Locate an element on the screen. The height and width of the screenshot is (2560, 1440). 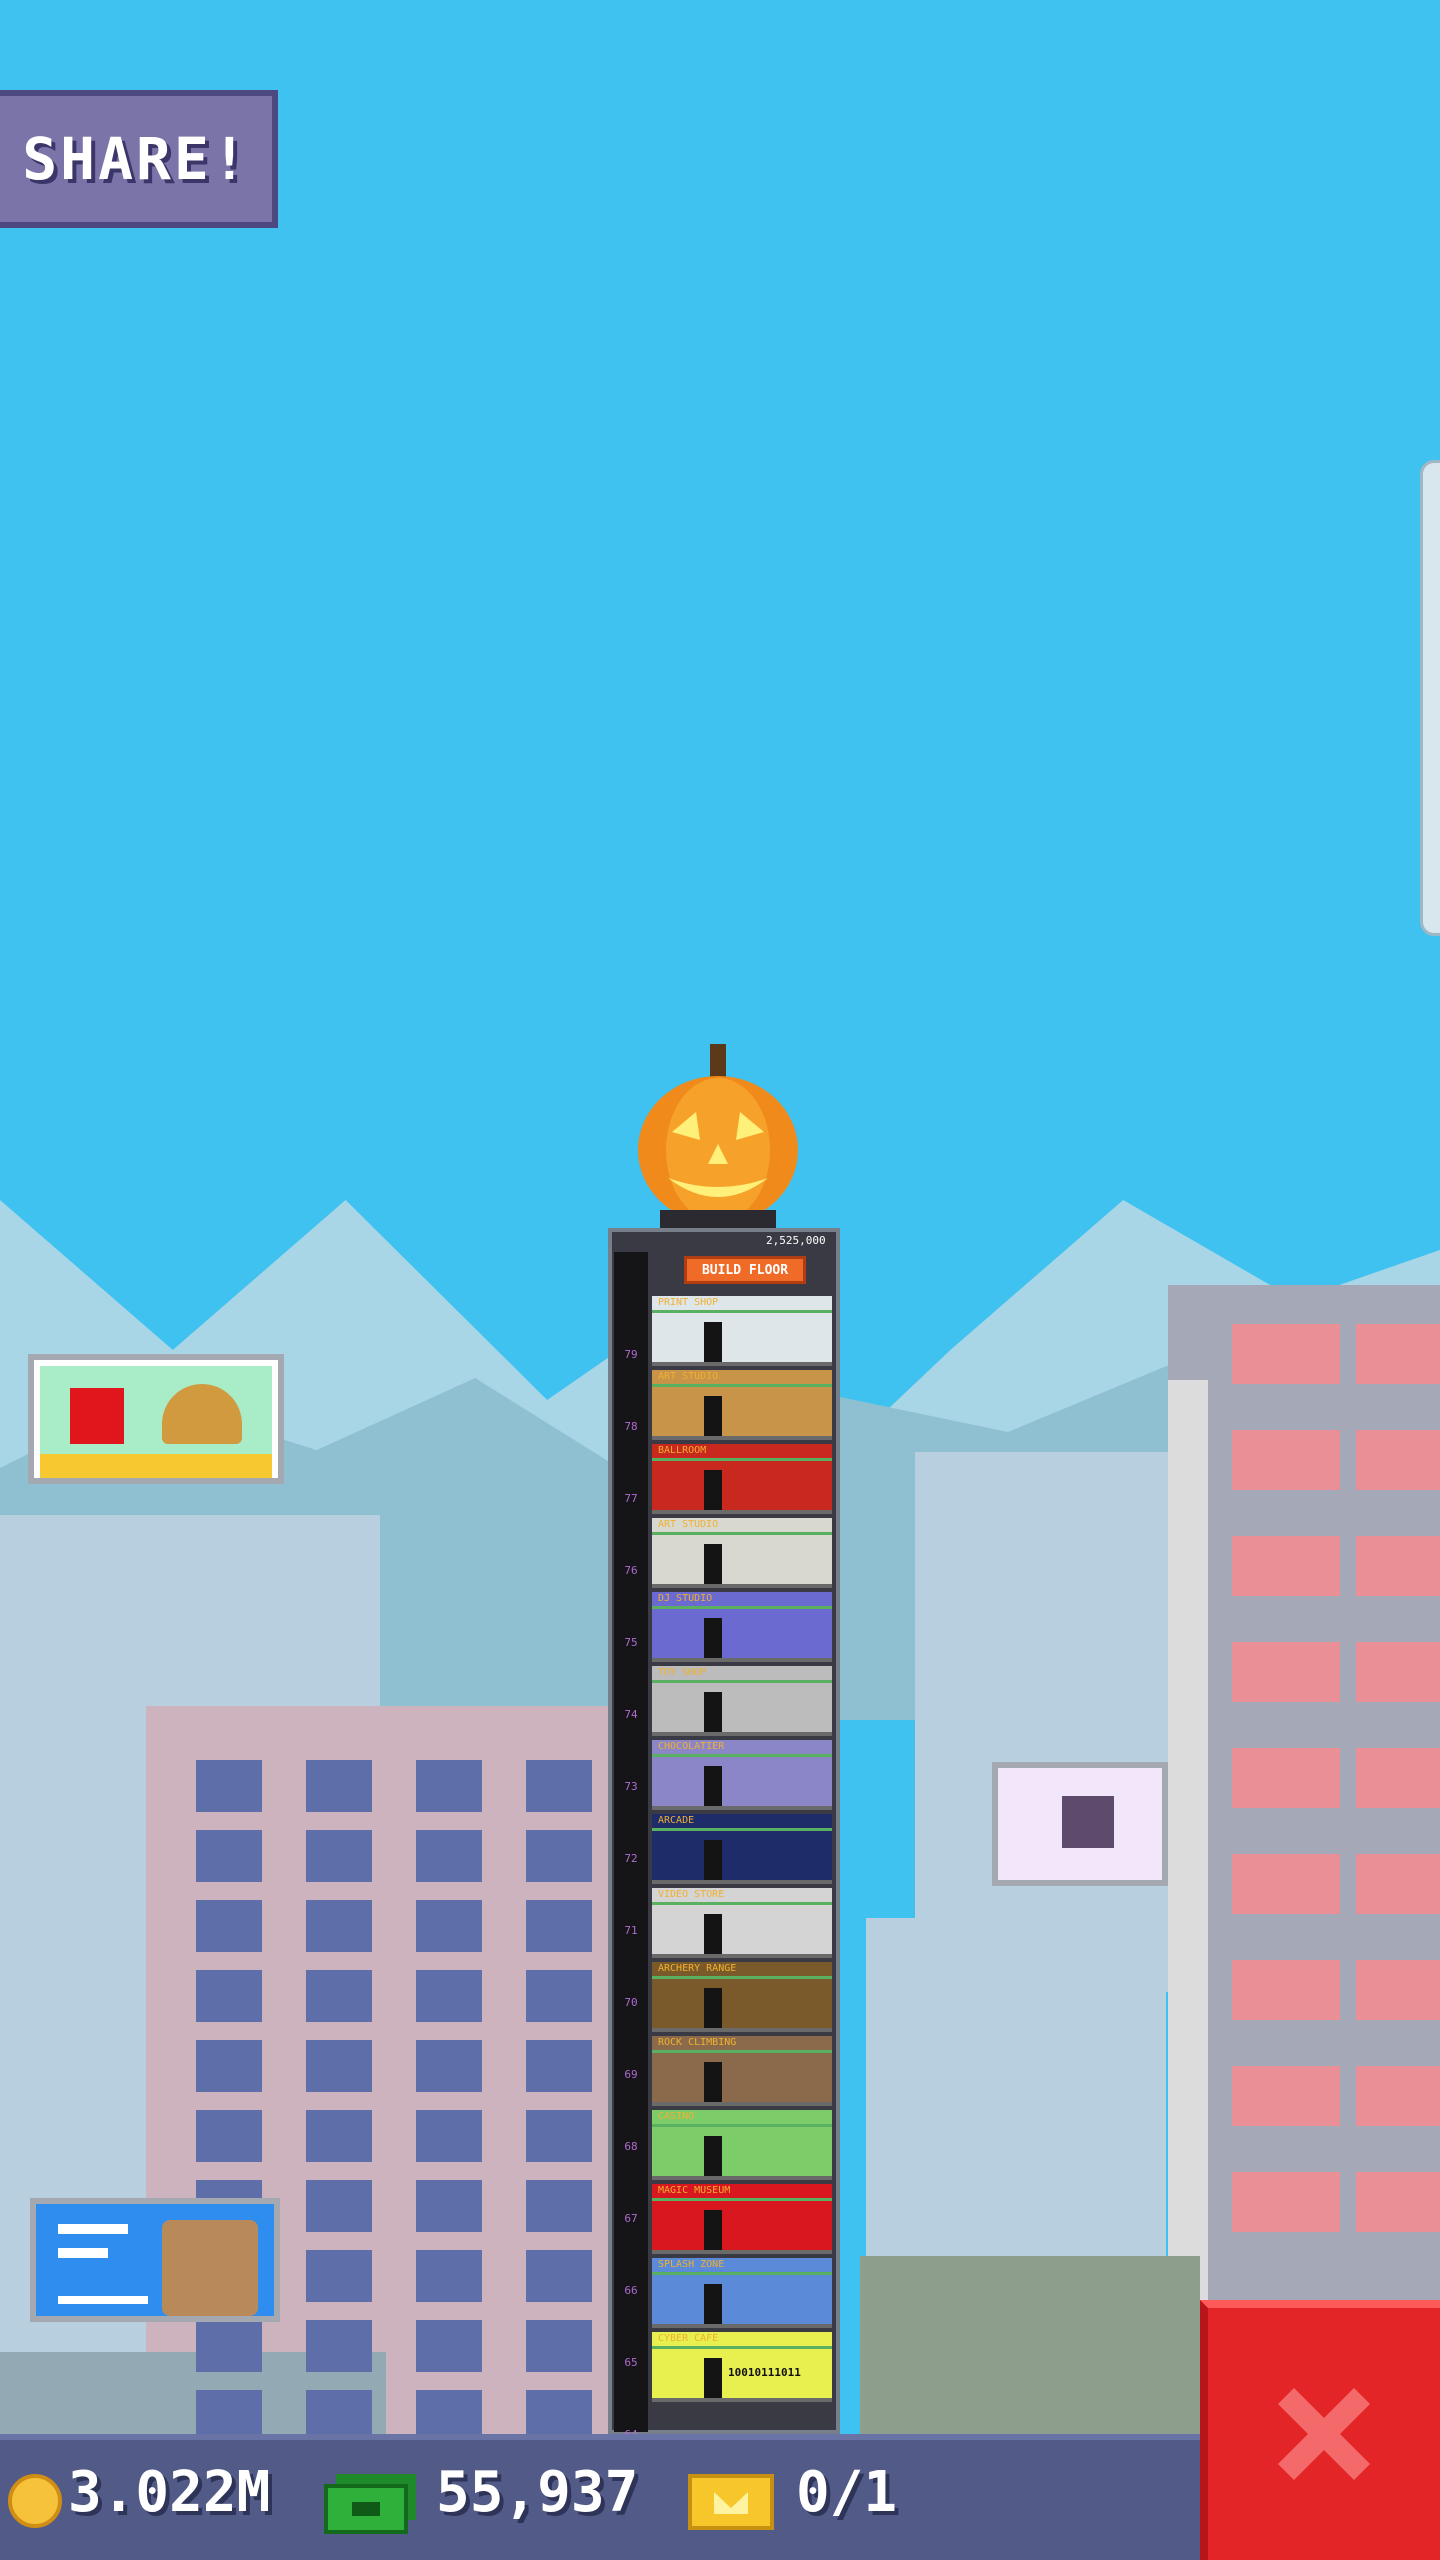
floor-label: SPLASH ZONE is located at coordinates (691, 2264).